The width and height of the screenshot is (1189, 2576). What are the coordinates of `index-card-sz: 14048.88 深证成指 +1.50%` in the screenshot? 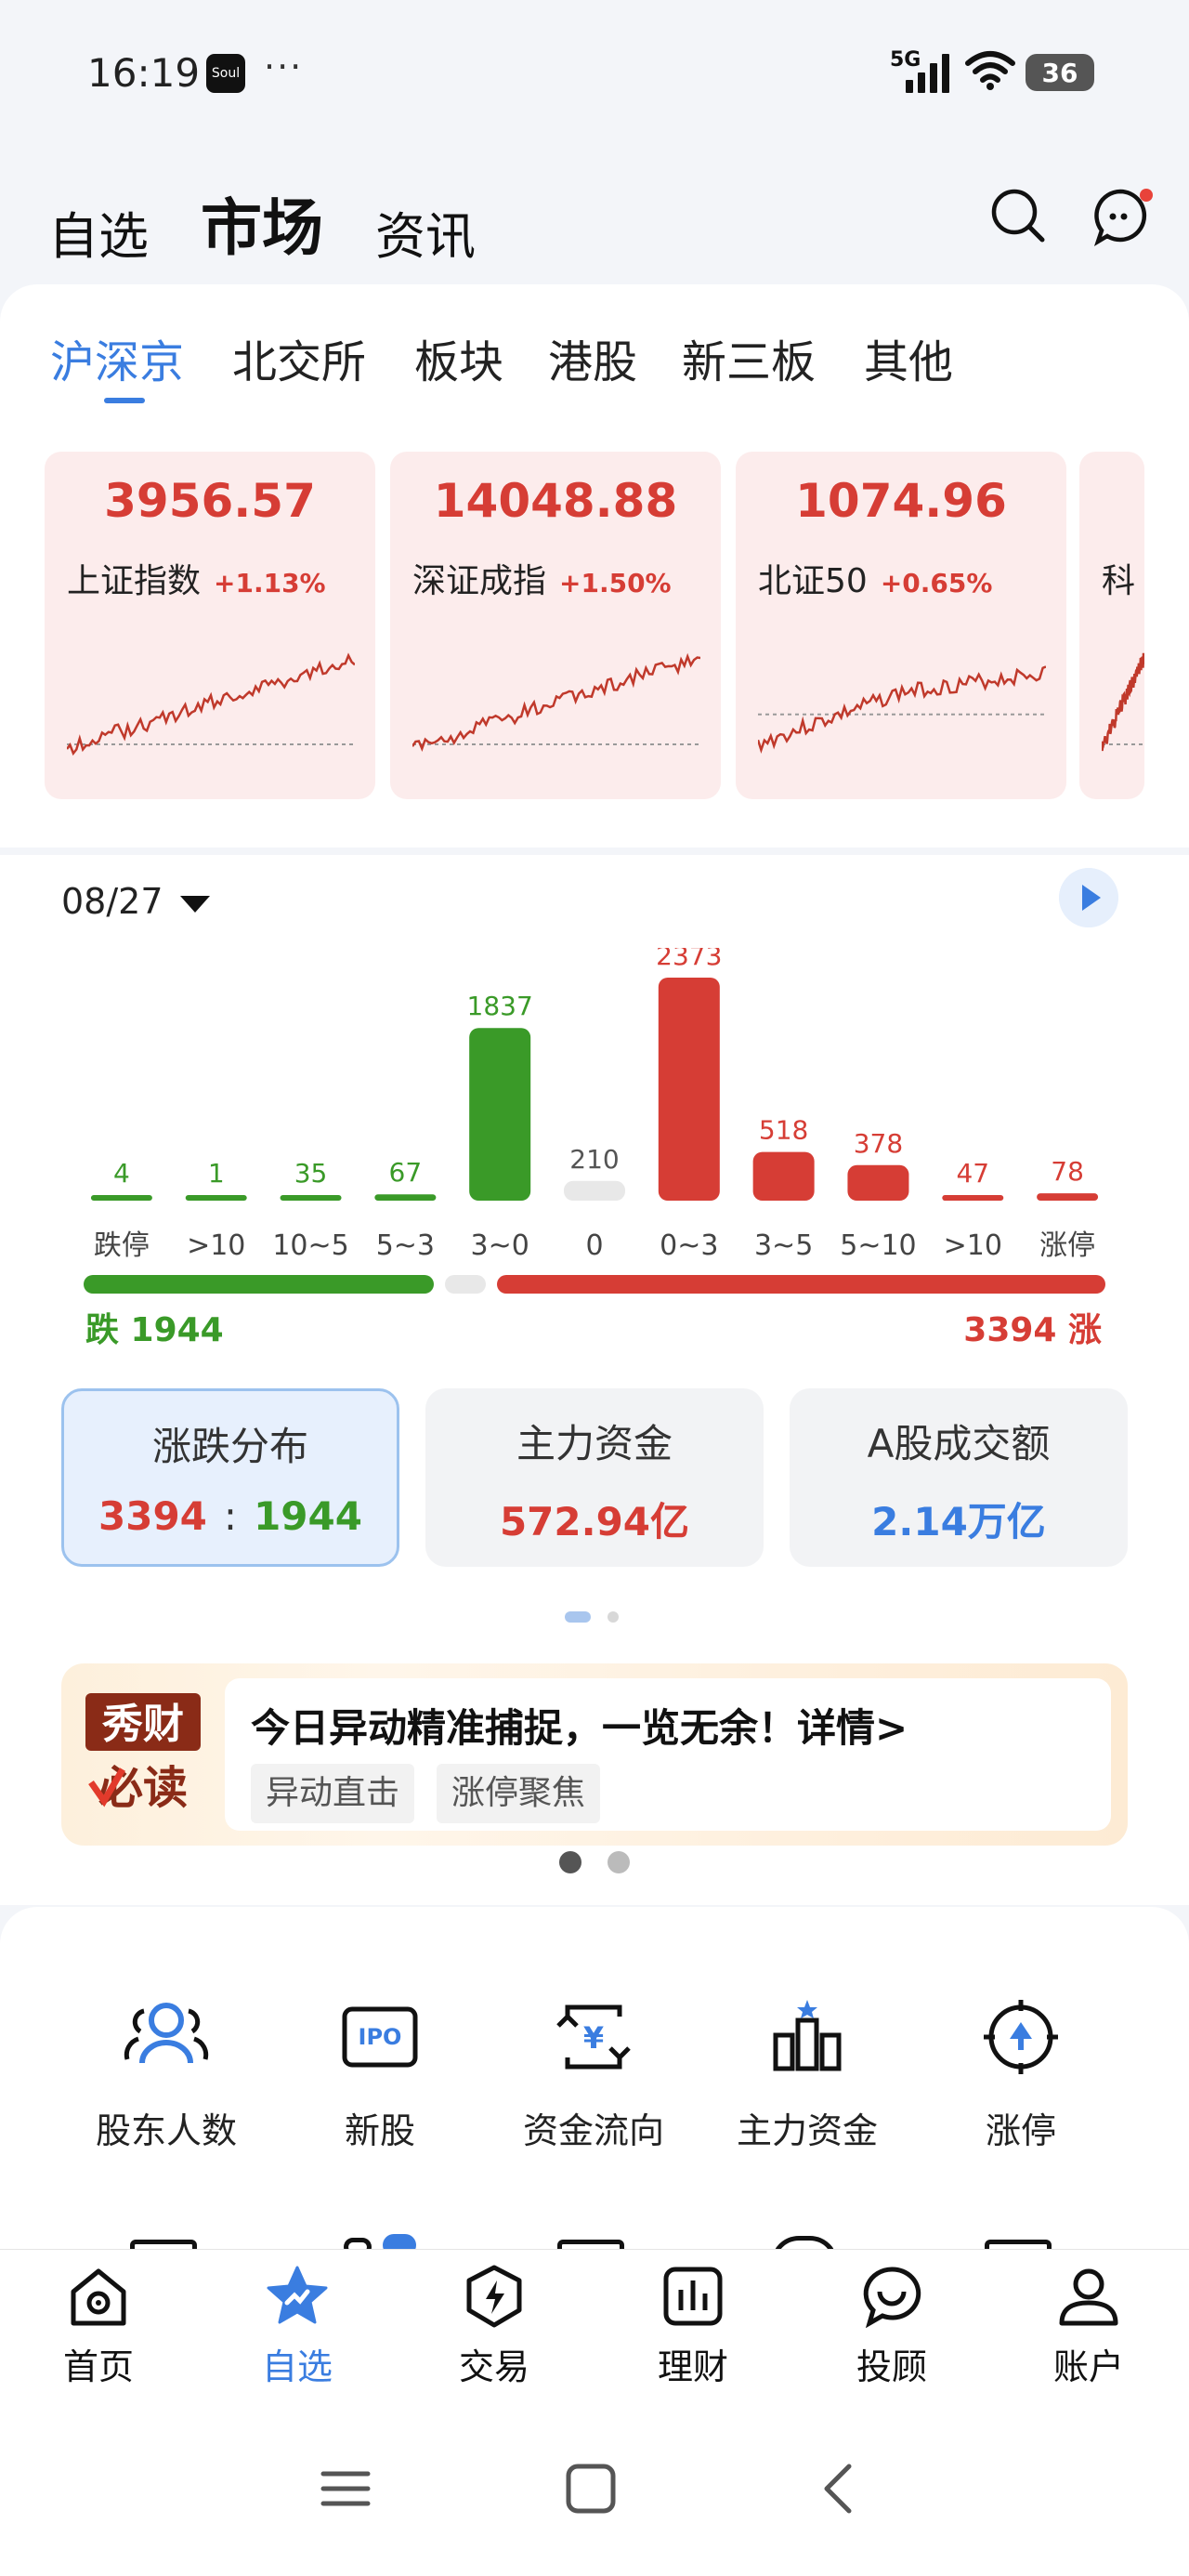 It's located at (556, 625).